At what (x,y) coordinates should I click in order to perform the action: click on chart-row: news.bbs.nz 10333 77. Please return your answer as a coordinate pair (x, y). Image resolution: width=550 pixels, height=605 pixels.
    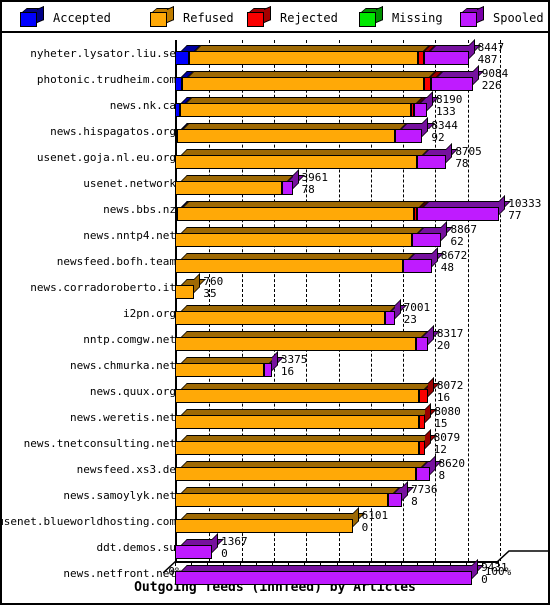
    Looking at the image, I should click on (275, 208).